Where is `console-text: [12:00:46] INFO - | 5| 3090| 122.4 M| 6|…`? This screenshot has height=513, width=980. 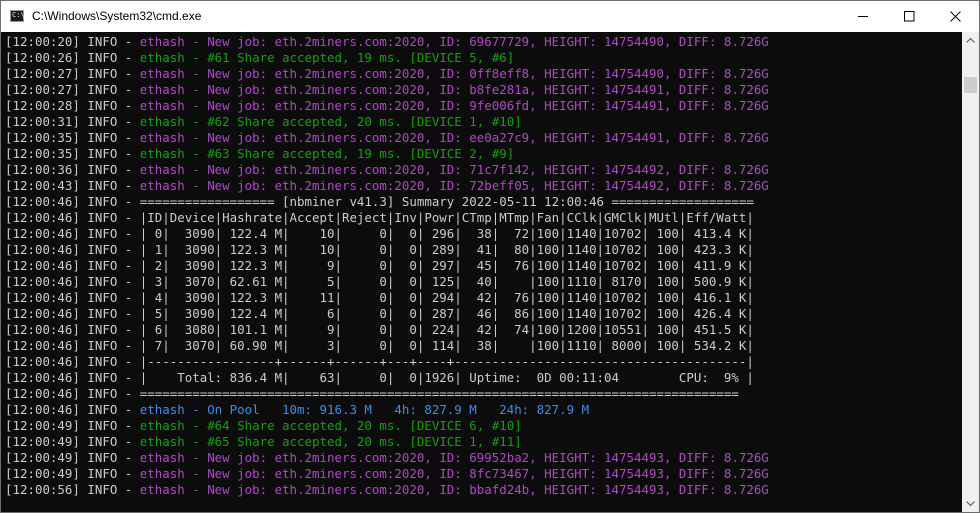 console-text: [12:00:46] INFO - | 5| 3090| 122.4 M| 6|… is located at coordinates (379, 313).